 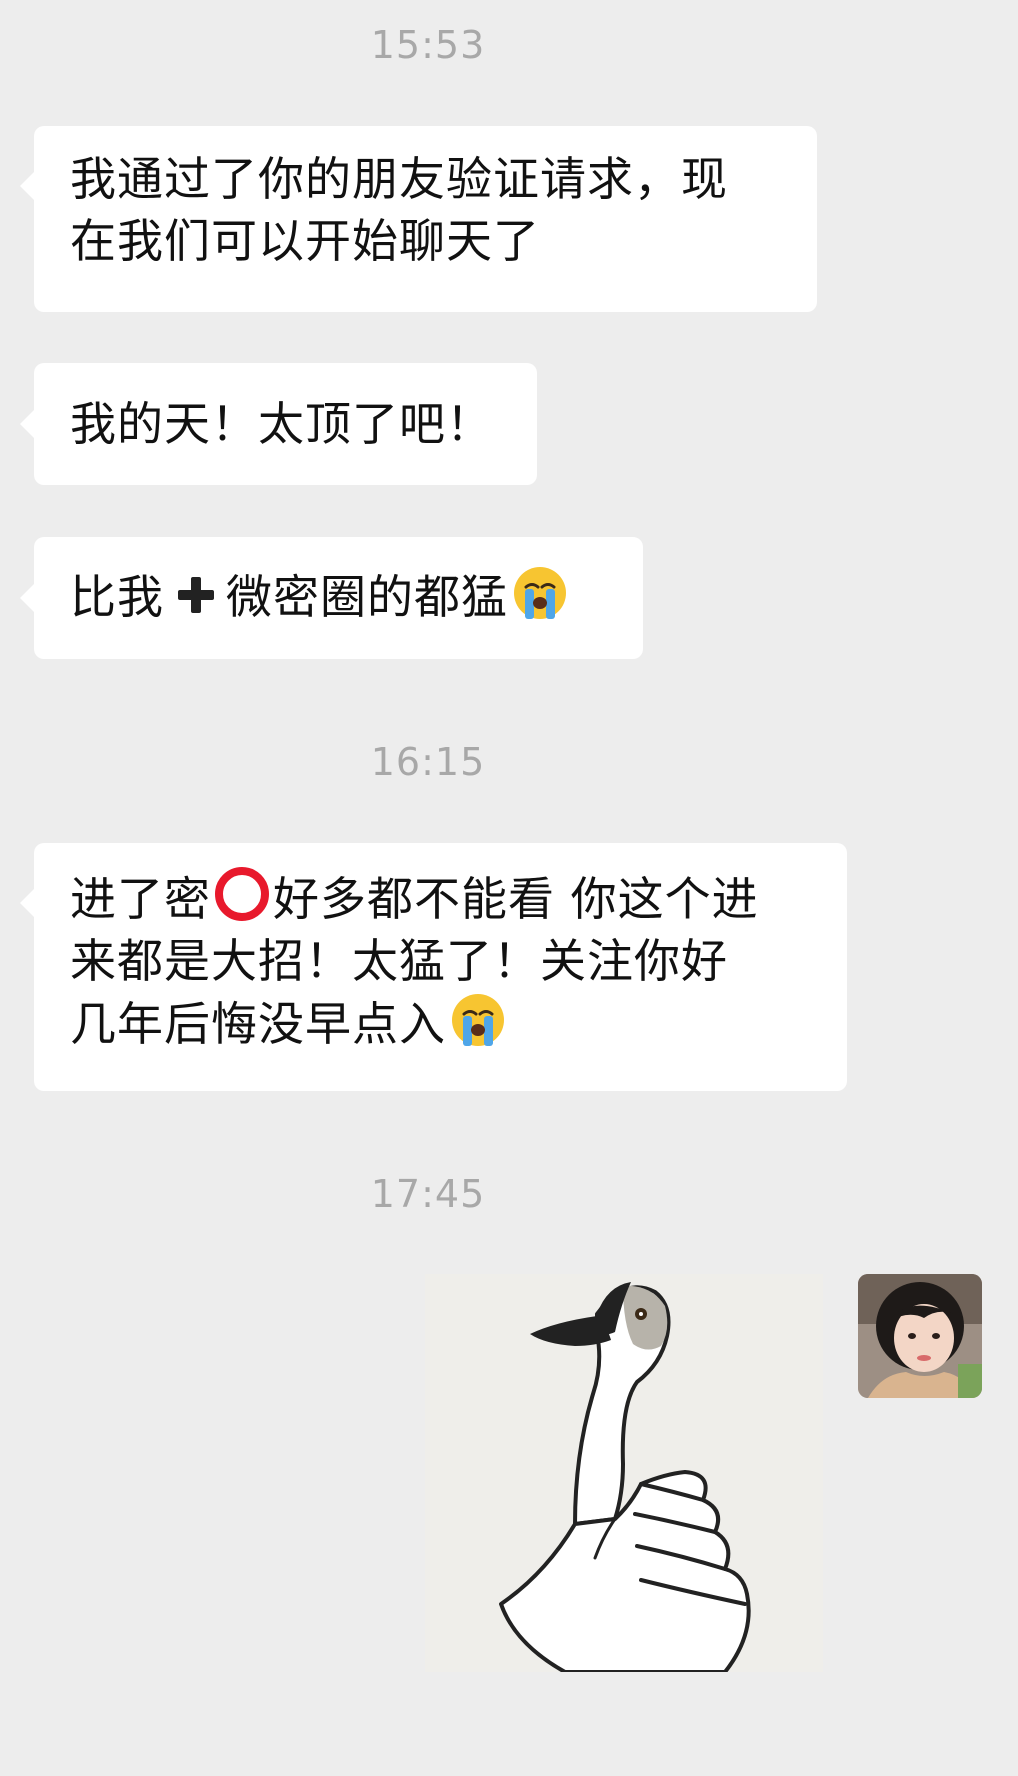 What do you see at coordinates (625, 1478) in the screenshot?
I see `goose-thumbs-up-illustration` at bounding box center [625, 1478].